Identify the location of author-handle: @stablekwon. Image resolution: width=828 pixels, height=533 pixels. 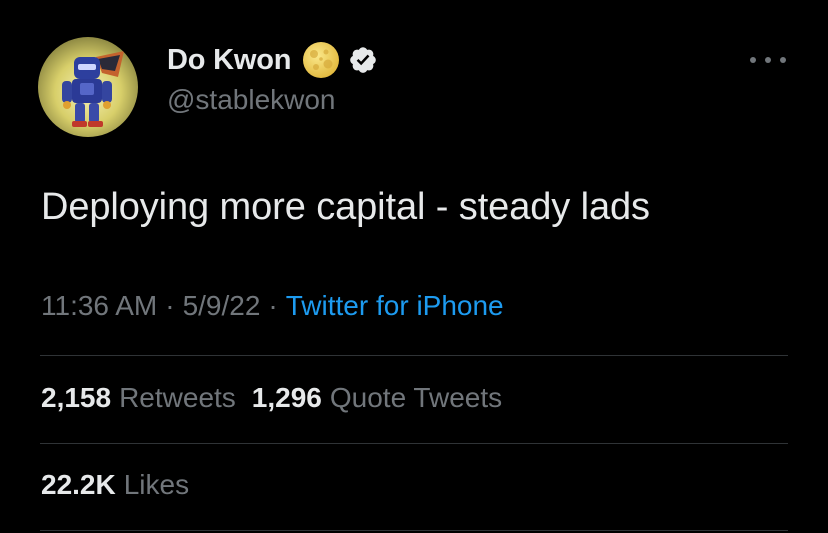
(251, 100).